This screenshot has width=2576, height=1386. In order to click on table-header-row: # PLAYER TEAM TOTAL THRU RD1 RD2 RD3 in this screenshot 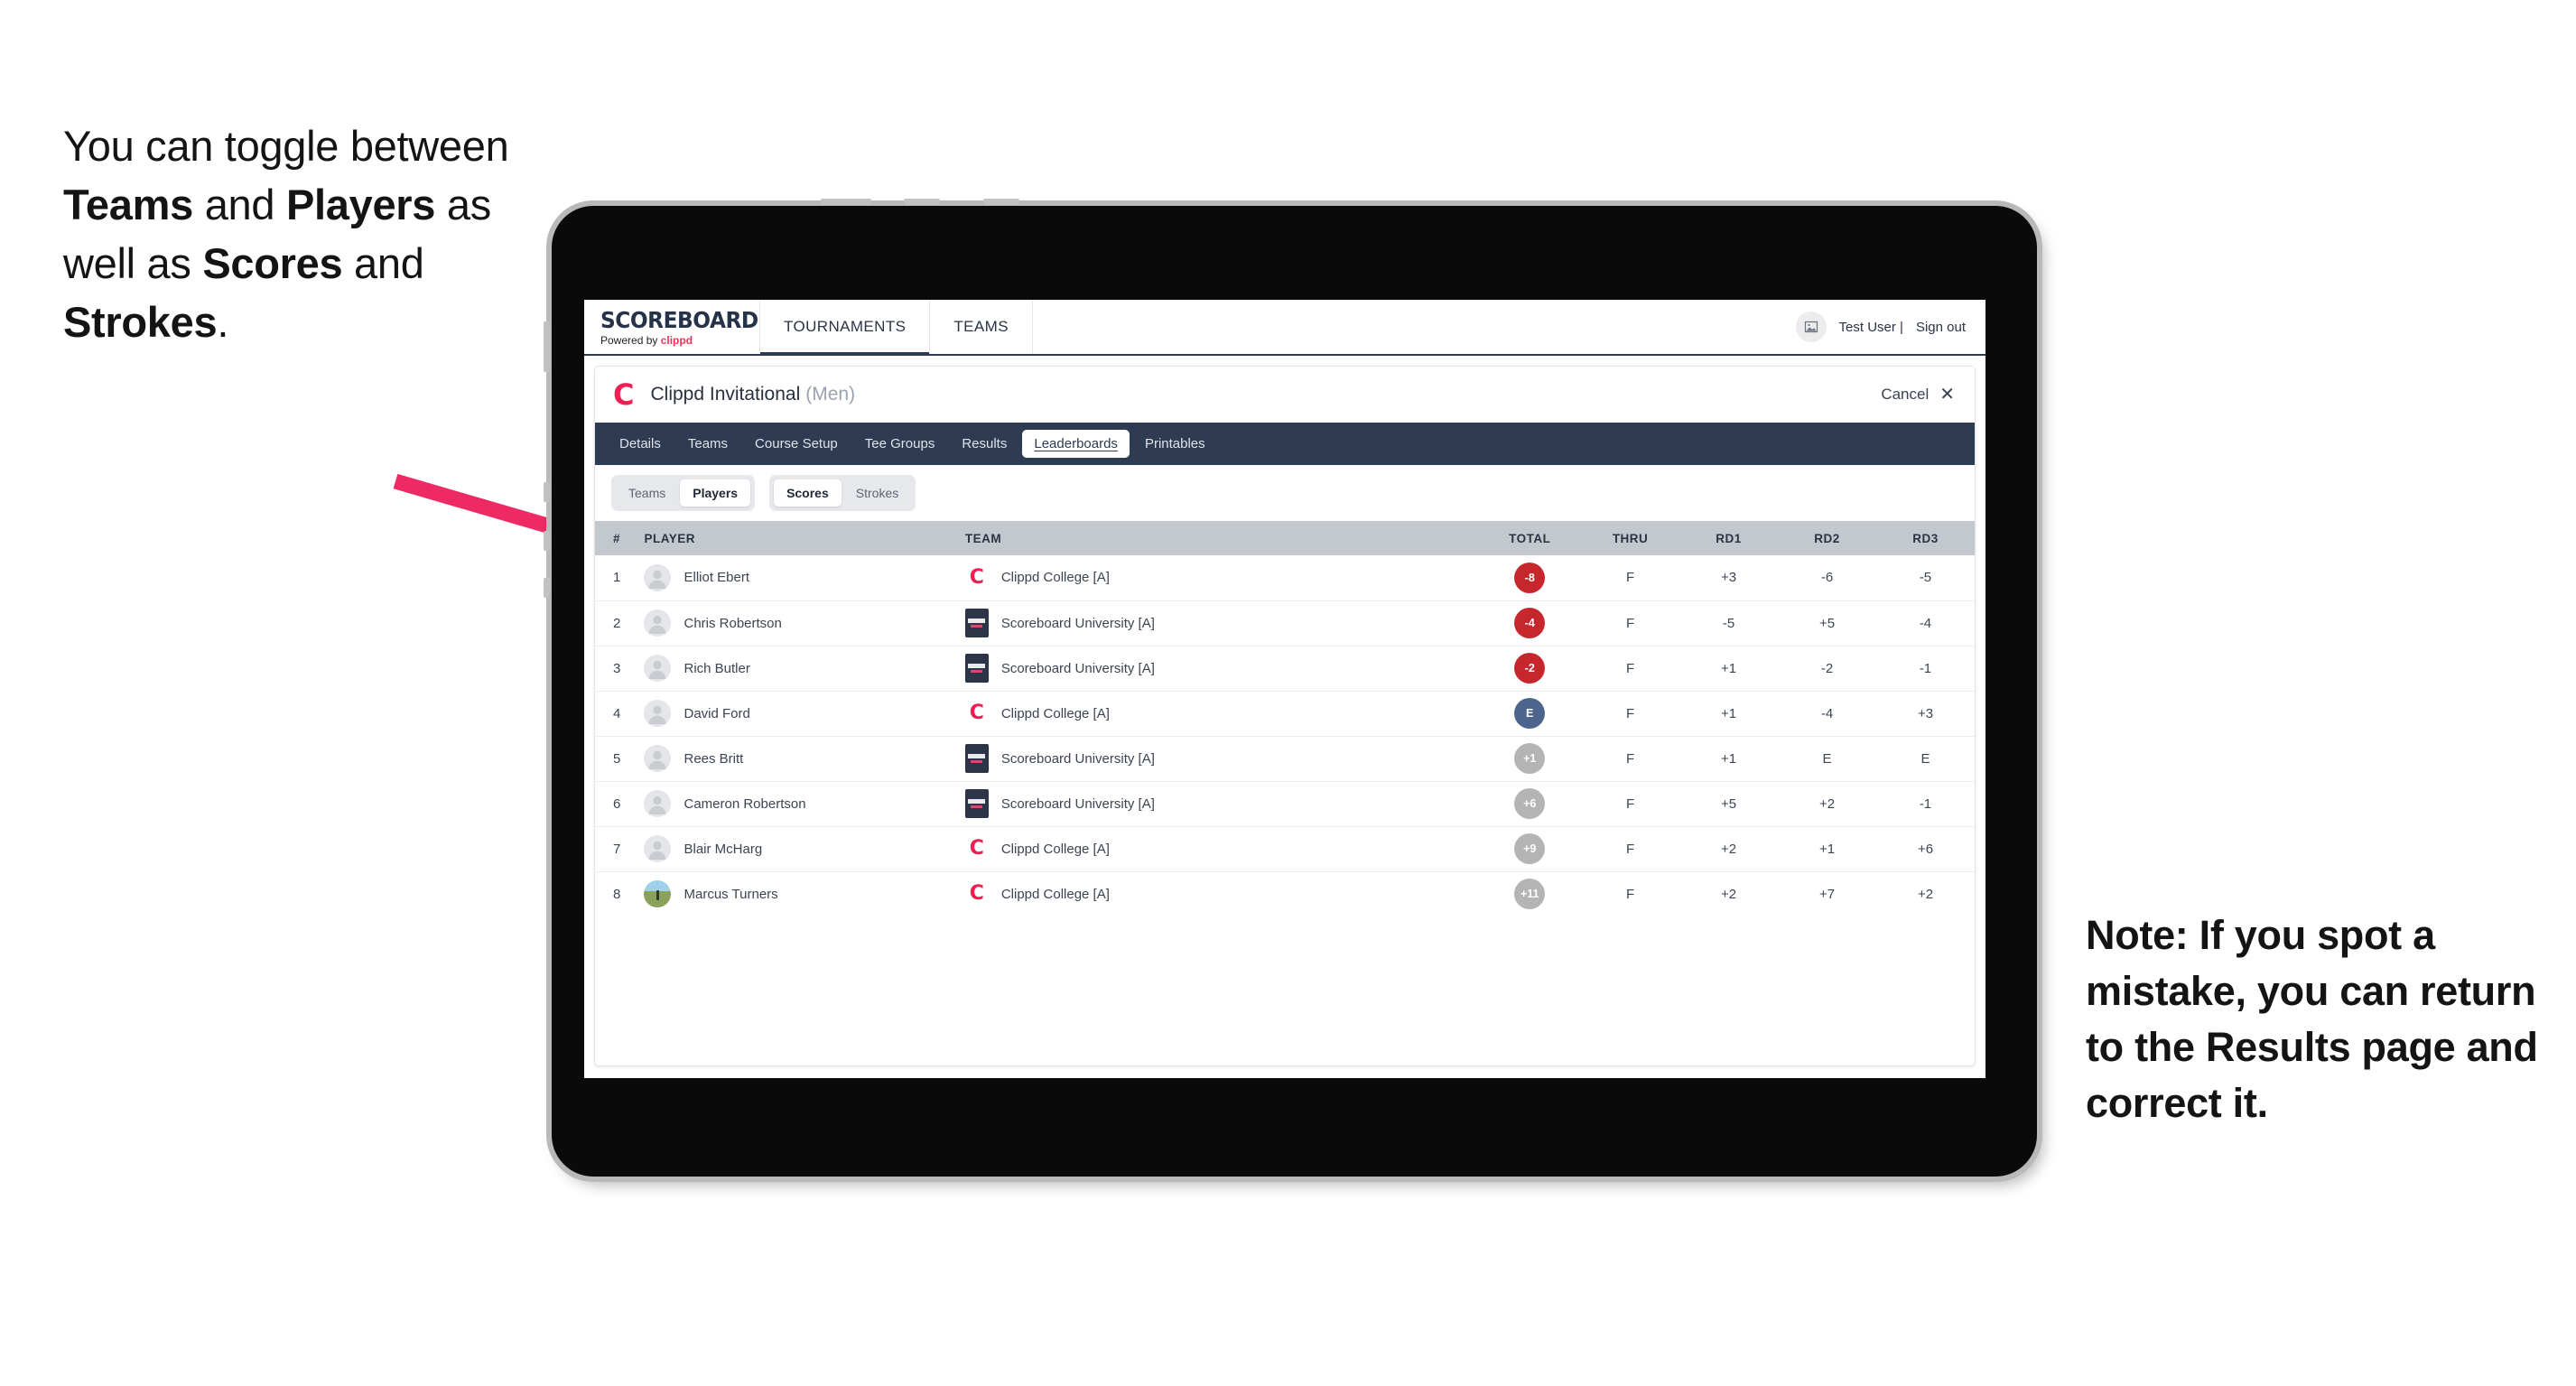, I will do `click(1285, 538)`.